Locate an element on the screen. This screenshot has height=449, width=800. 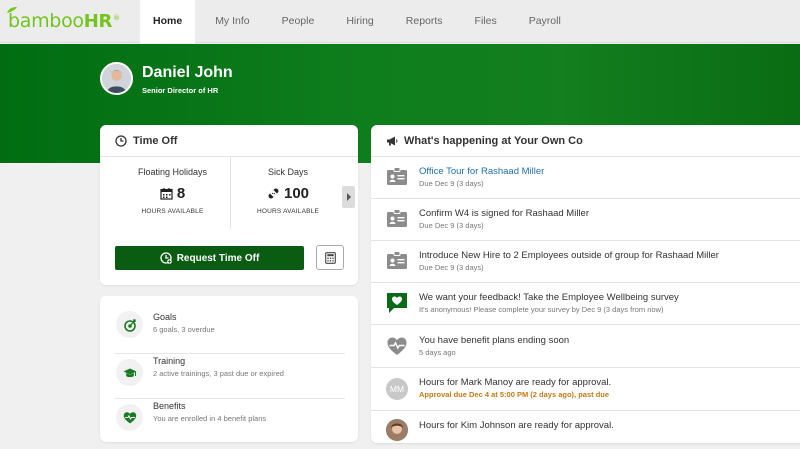
nav-item-hiring: Hiring is located at coordinates (359, 21).